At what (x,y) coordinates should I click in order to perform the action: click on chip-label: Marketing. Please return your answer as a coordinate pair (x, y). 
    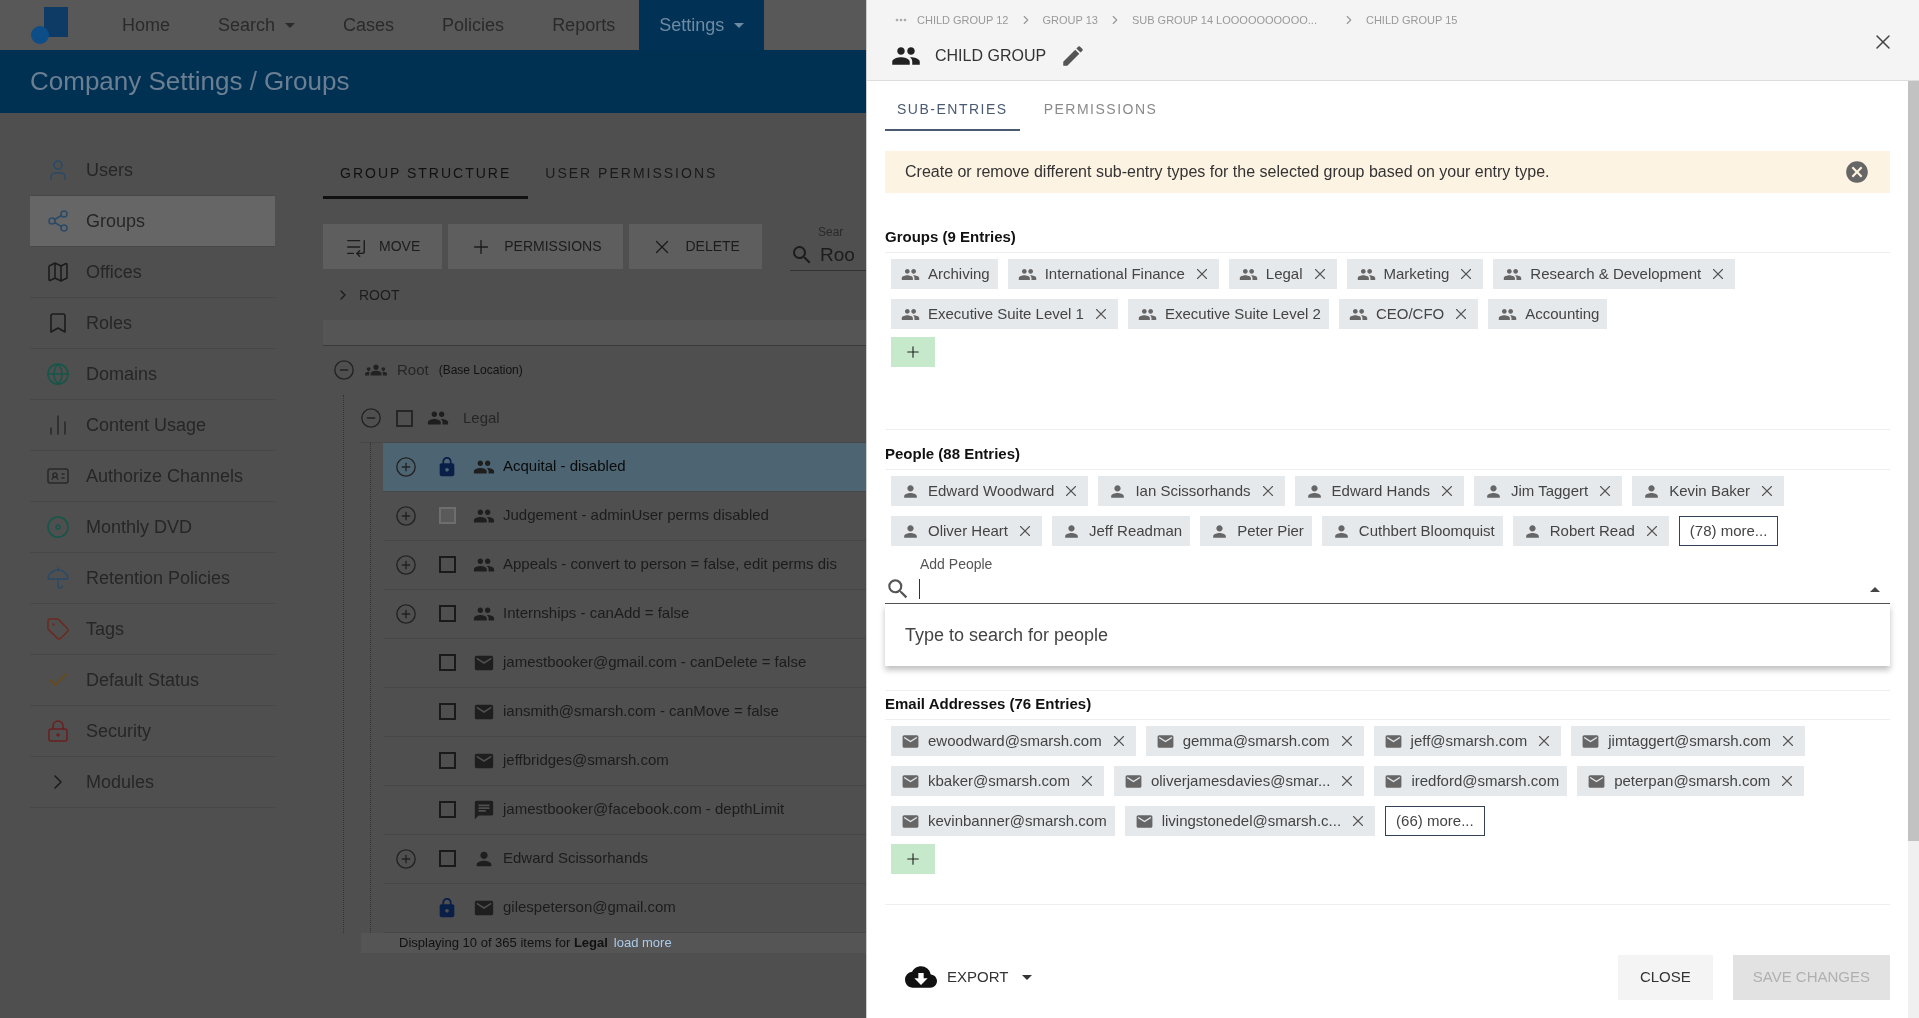
    Looking at the image, I should click on (1416, 273).